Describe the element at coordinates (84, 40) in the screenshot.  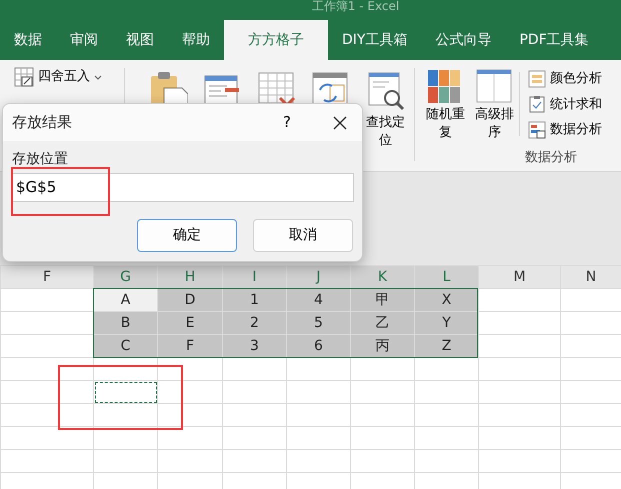
I see `ribbon-tab: 审阅` at that location.